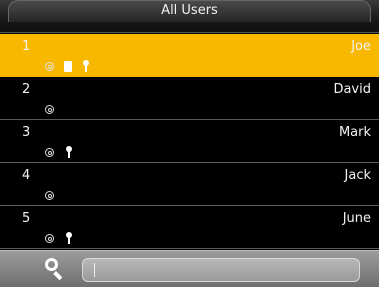  Describe the element at coordinates (357, 175) in the screenshot. I see `user-name: Jack` at that location.